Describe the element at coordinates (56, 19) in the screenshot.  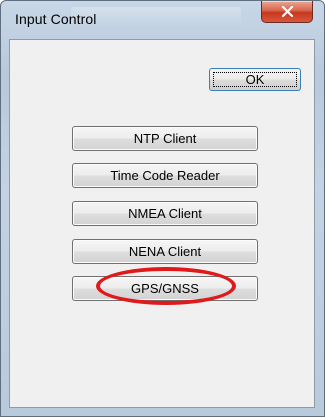
I see `window-title: Input Control` at that location.